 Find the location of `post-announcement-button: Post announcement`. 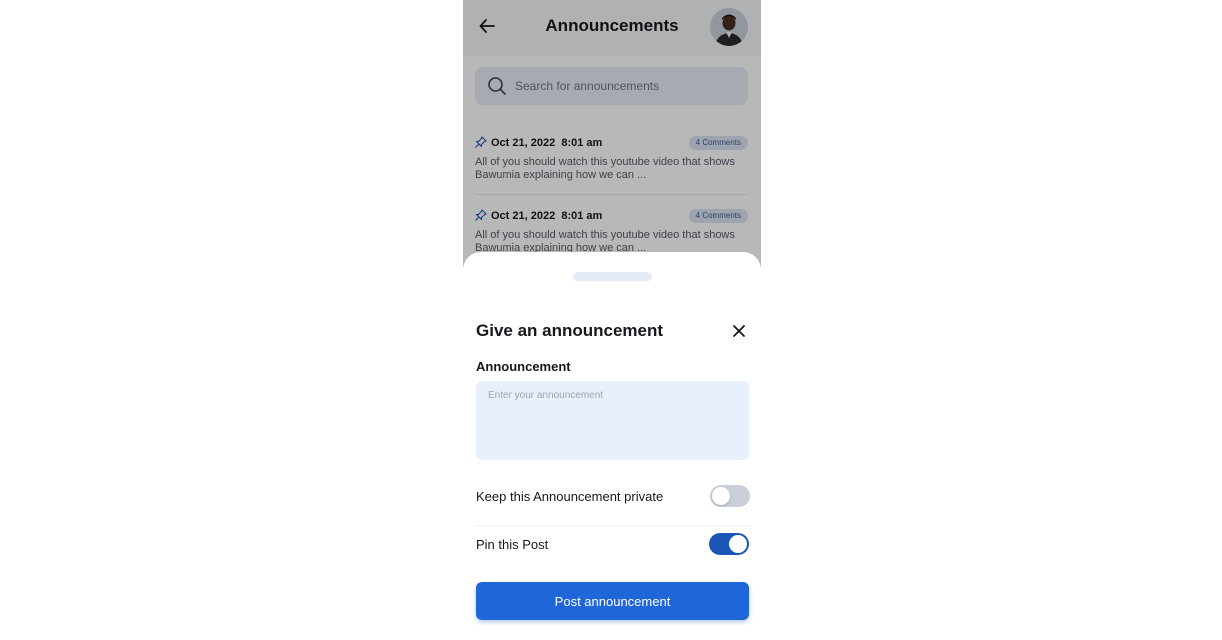

post-announcement-button: Post announcement is located at coordinates (612, 601).